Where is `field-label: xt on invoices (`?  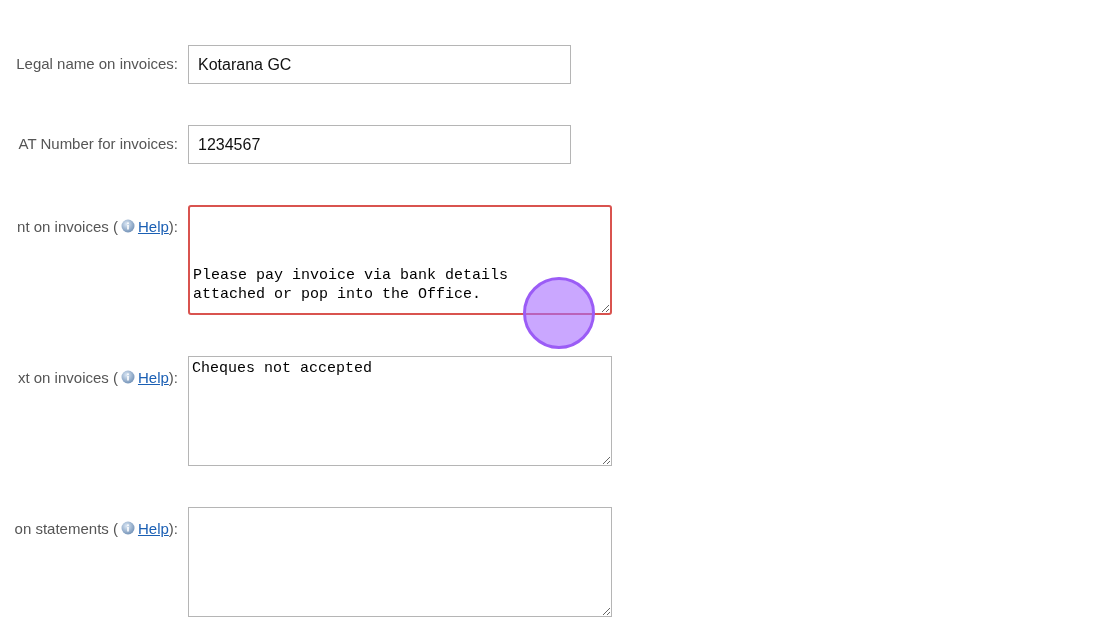 field-label: xt on invoices ( is located at coordinates (67, 377).